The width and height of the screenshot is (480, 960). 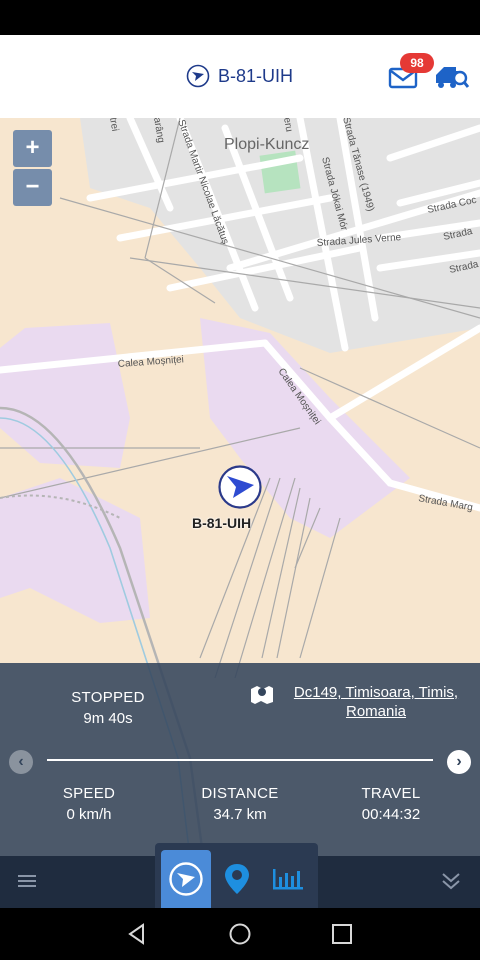 I want to click on home-icon, so click(x=240, y=934).